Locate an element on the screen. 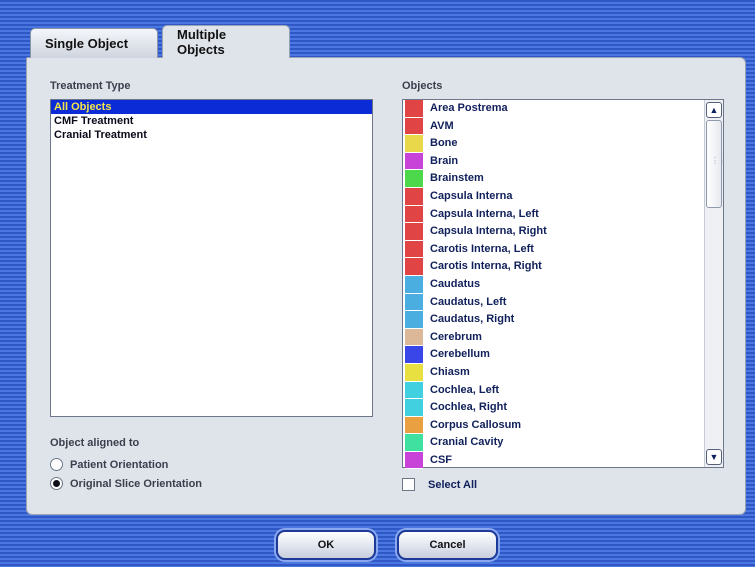  original-slice-orientation-radio-row: Original Slice Orientation is located at coordinates (126, 483).